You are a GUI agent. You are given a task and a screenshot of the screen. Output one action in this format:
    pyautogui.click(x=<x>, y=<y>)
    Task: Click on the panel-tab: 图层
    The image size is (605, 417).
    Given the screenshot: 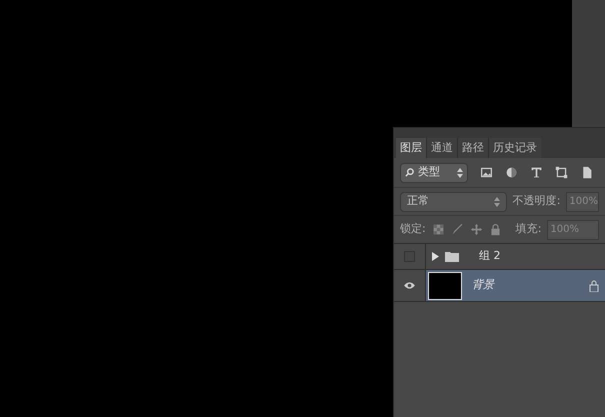 What is the action you would take?
    pyautogui.click(x=411, y=148)
    